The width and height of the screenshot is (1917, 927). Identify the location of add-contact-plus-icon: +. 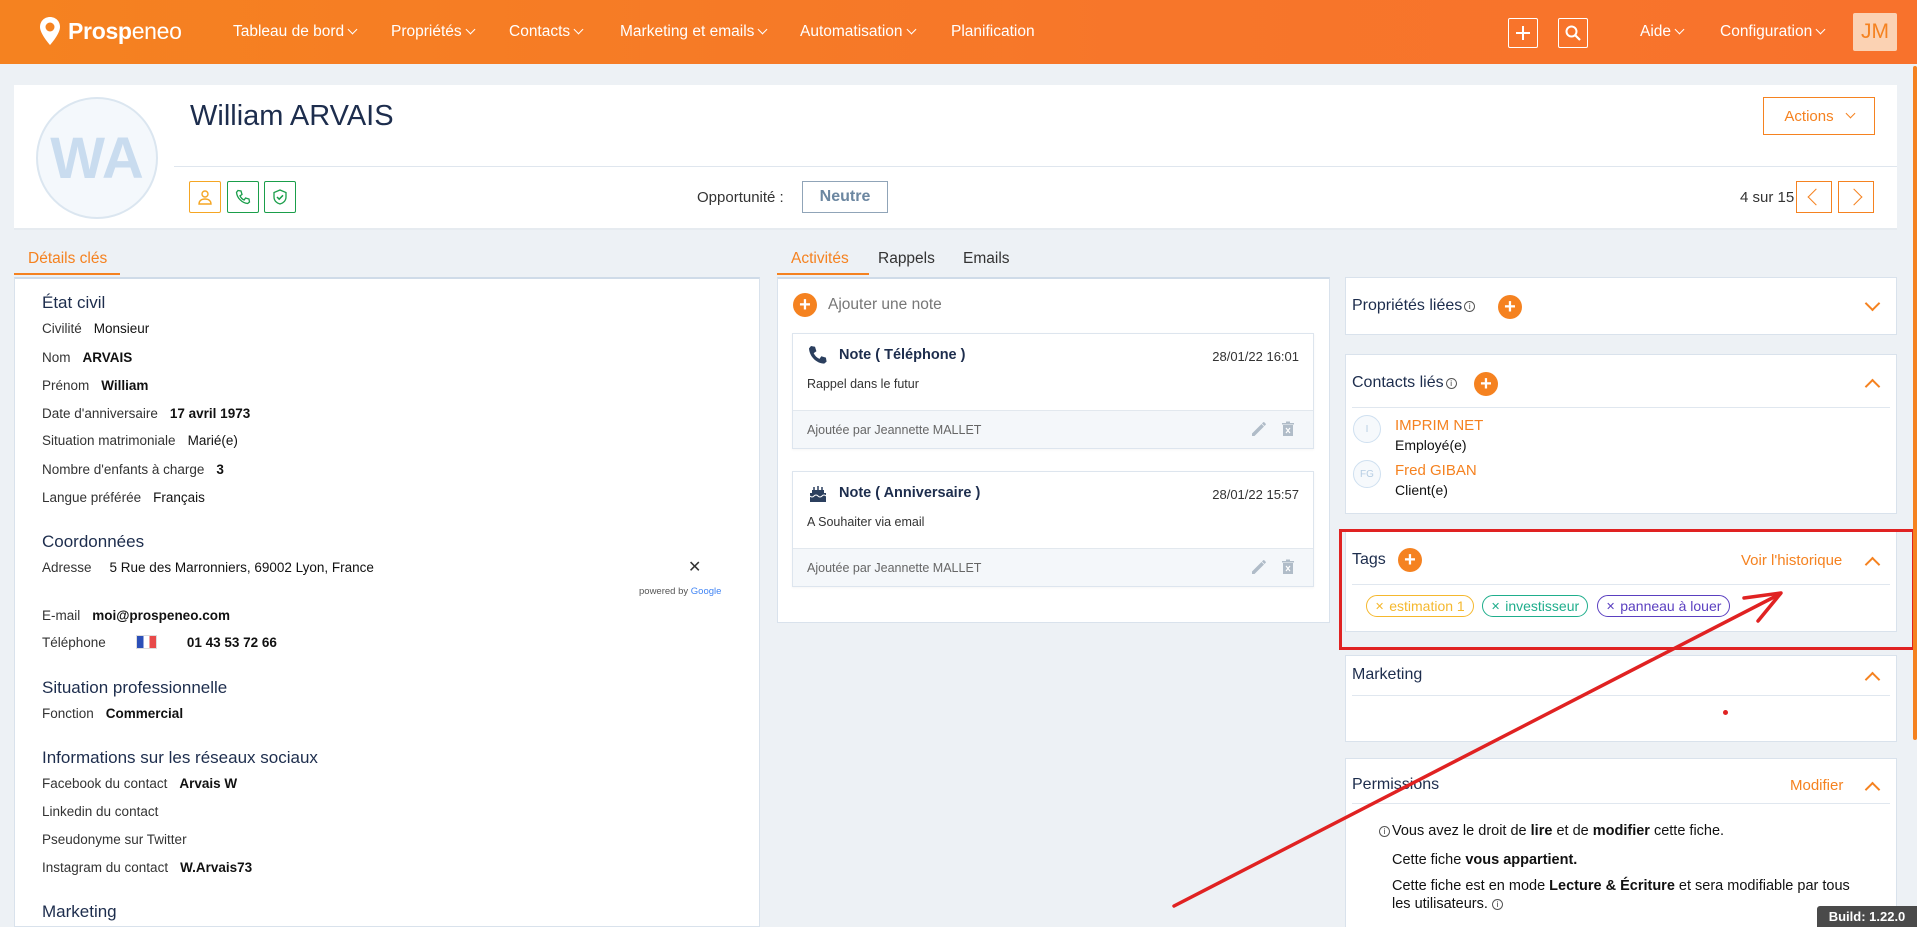
(1486, 384).